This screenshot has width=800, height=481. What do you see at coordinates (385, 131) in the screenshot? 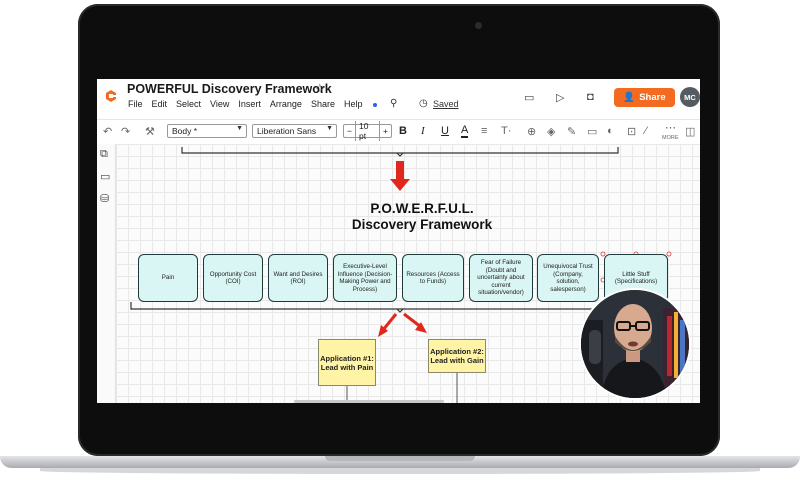
I see `font-size-increase: +` at bounding box center [385, 131].